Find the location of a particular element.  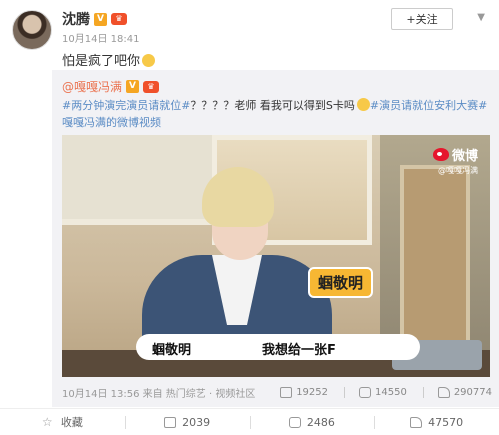

follow-label: +关注 is located at coordinates (422, 19).